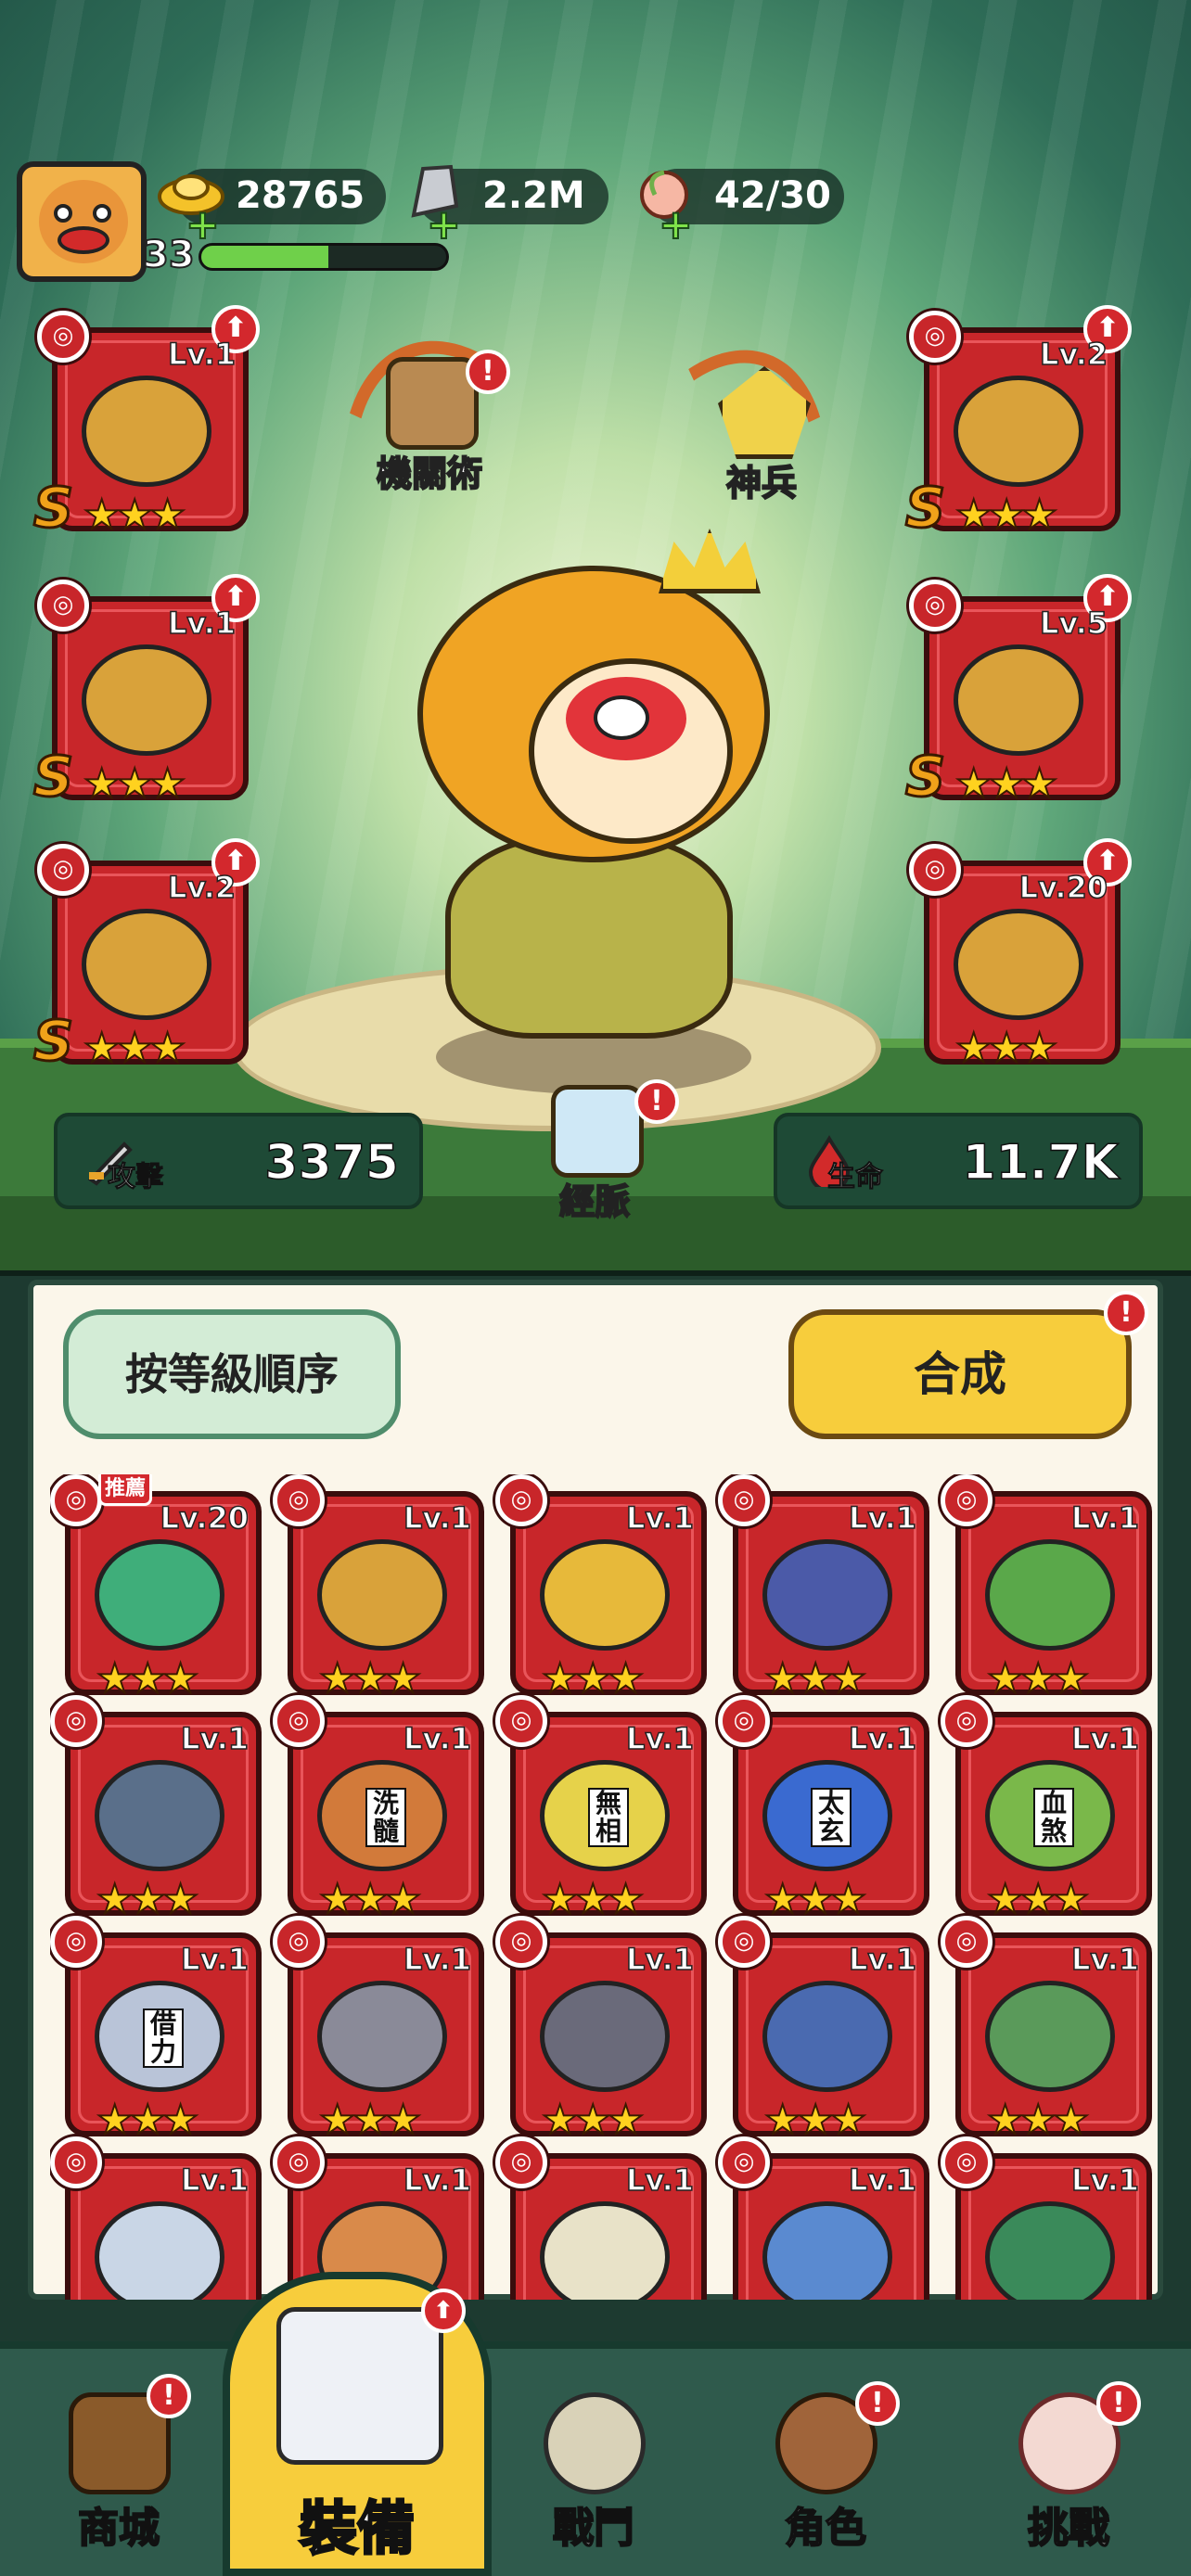 The image size is (1191, 2576). I want to click on equip-slot-right-2: ◎ ⬆ Lv.5 ★★★ S, so click(1018, 692).